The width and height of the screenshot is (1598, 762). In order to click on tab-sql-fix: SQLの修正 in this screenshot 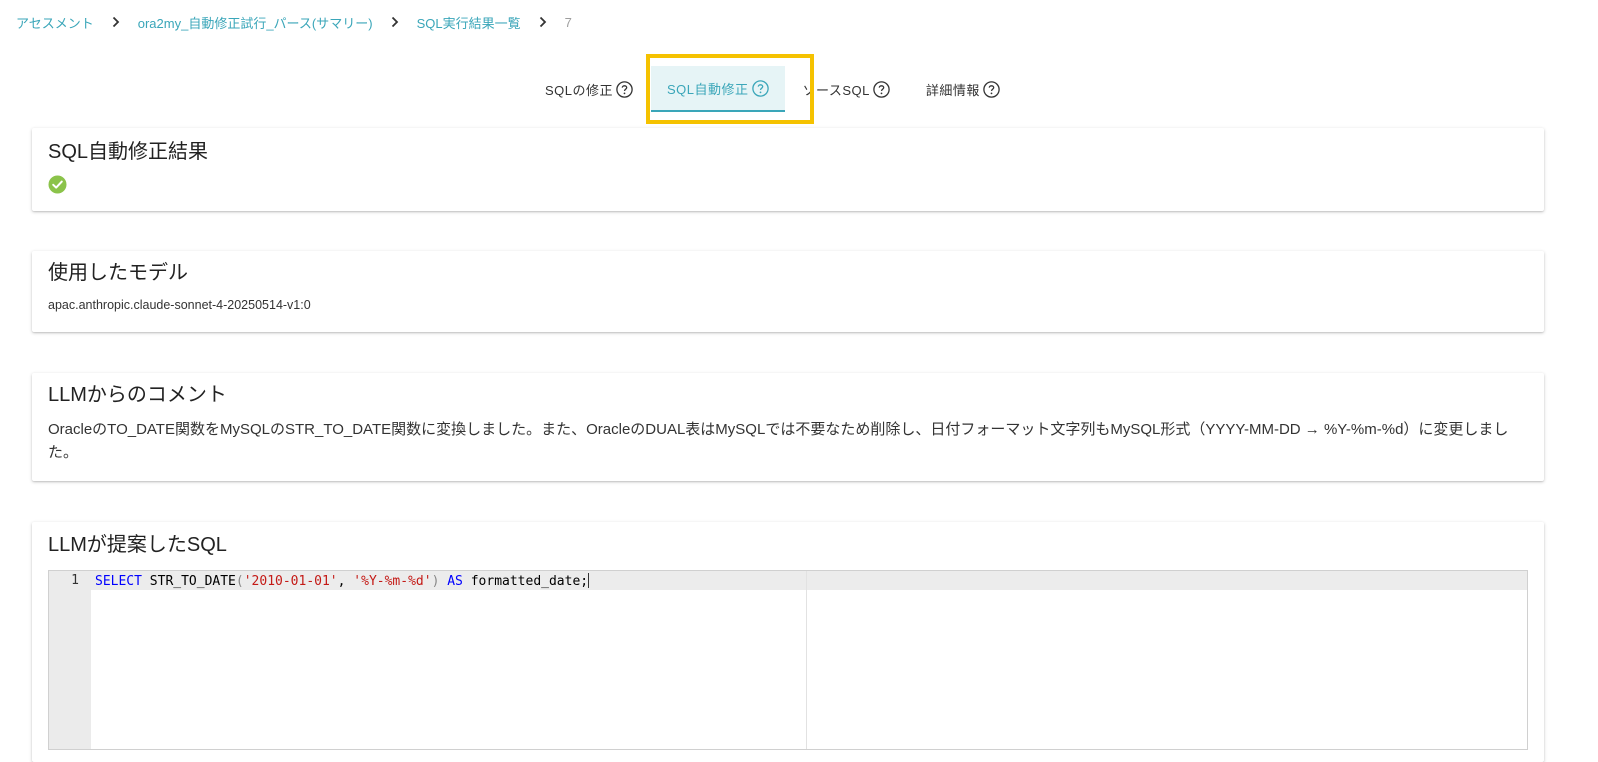, I will do `click(589, 89)`.